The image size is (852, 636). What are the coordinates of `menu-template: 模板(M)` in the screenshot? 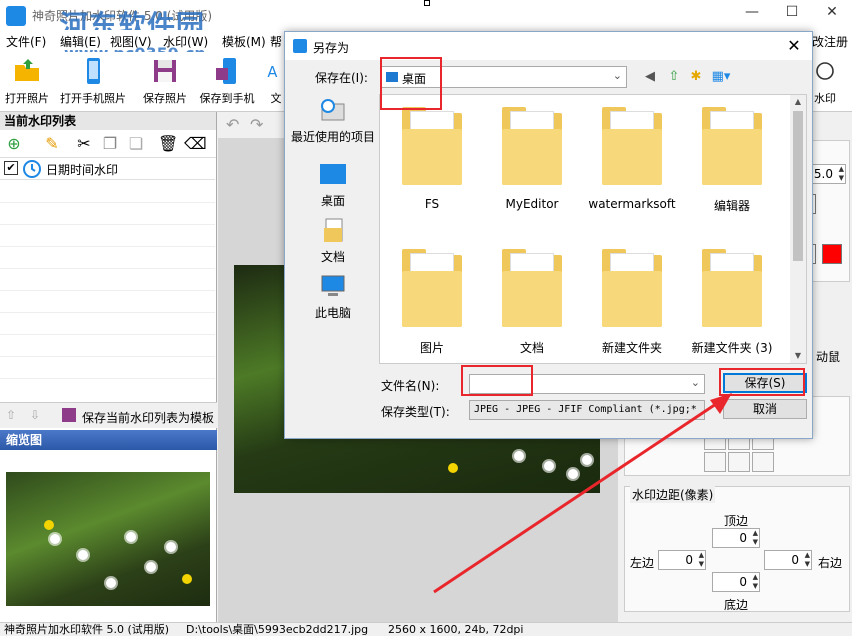 It's located at (244, 41).